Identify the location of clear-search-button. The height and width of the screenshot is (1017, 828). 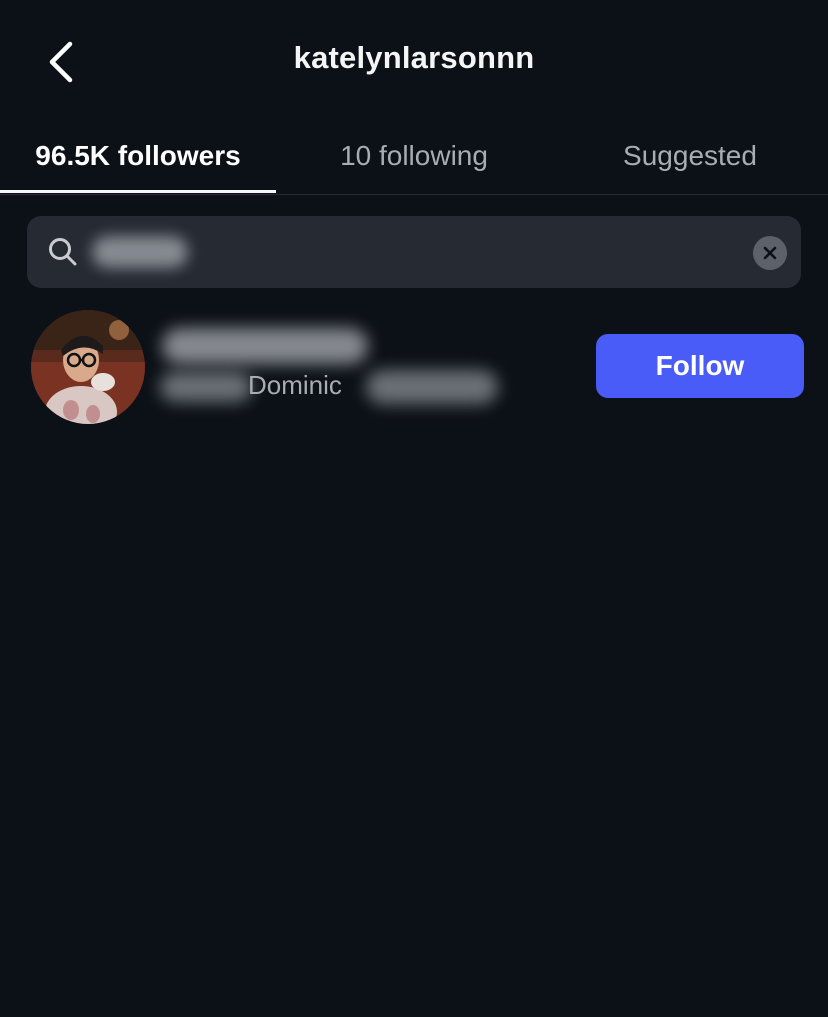
(770, 253).